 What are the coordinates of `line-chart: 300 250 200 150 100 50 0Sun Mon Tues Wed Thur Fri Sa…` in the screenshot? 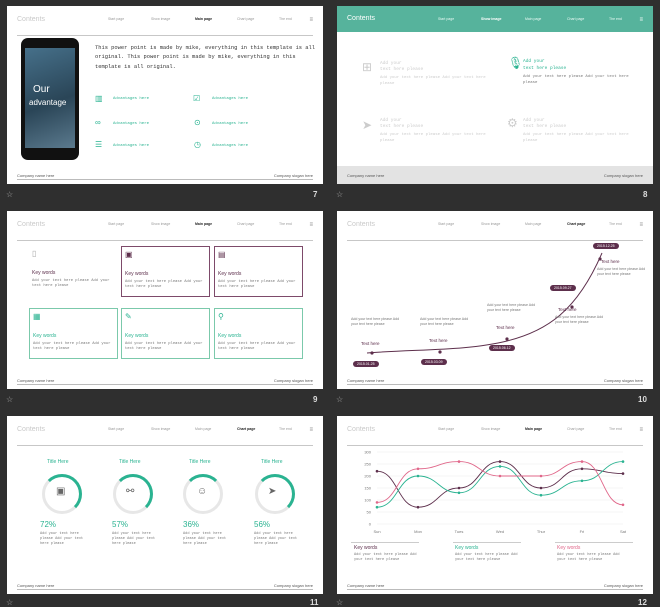 It's located at (495, 492).